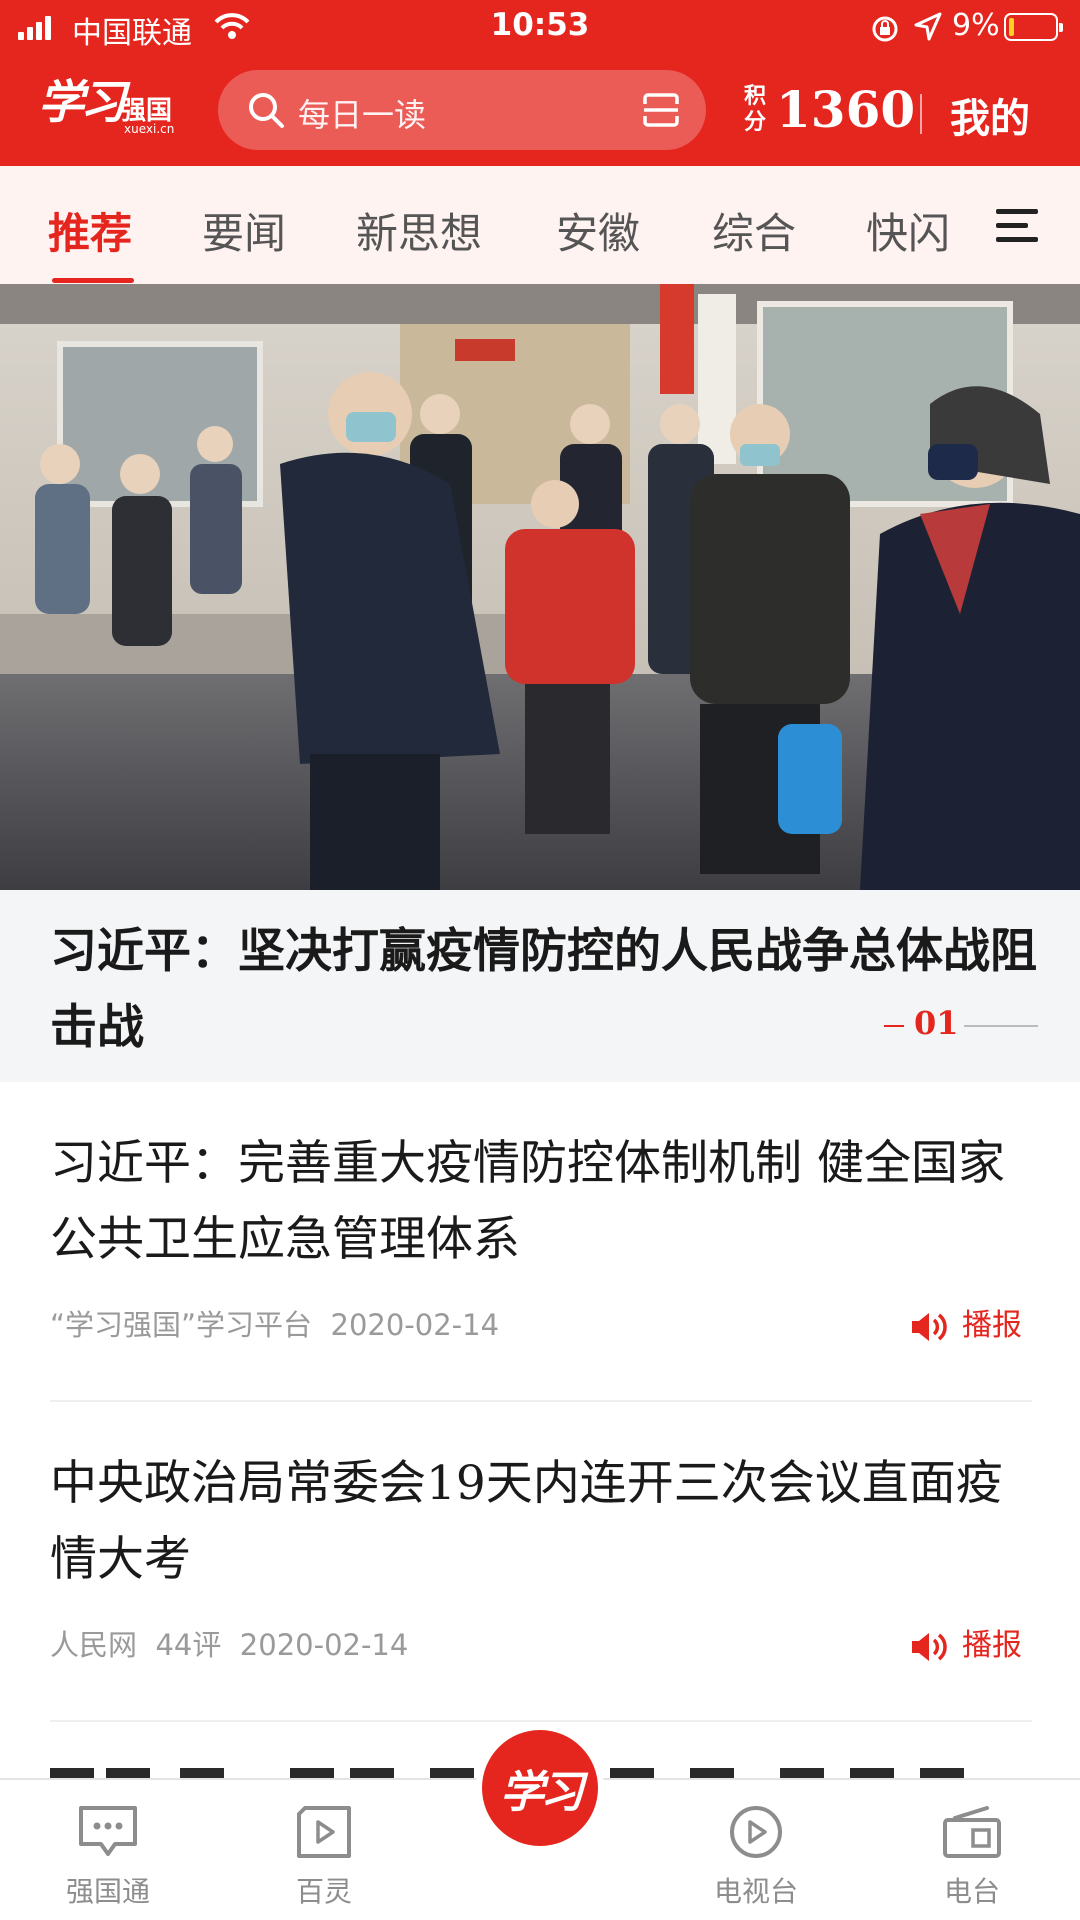 This screenshot has width=1080, height=1920. Describe the element at coordinates (462, 110) in the screenshot. I see `search-bar: 每日一读` at that location.